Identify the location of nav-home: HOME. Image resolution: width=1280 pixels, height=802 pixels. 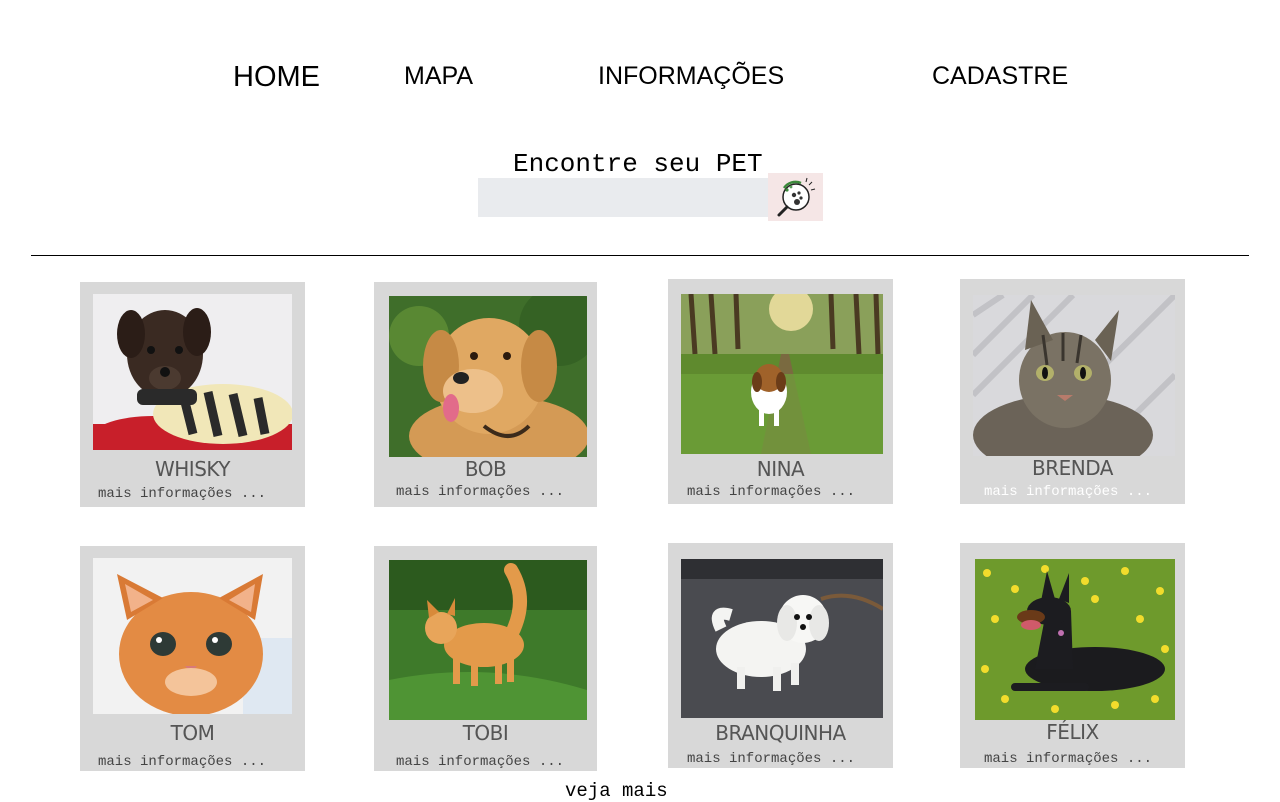
(276, 77).